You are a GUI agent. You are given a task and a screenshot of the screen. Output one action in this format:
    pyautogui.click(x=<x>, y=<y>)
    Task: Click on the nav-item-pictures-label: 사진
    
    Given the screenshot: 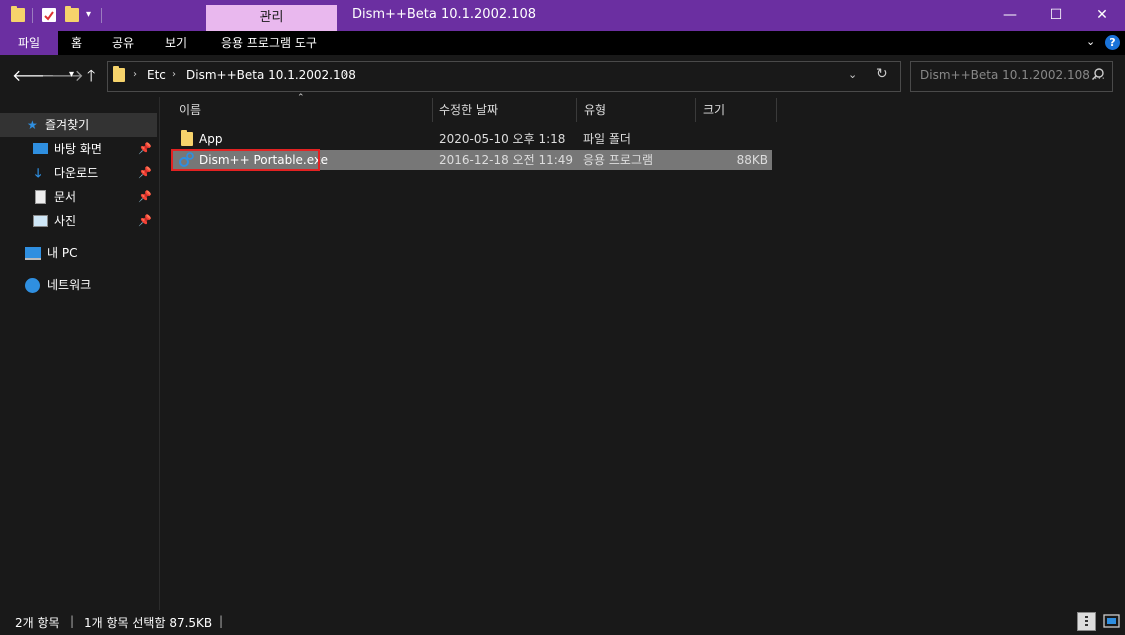 What is the action you would take?
    pyautogui.click(x=65, y=221)
    